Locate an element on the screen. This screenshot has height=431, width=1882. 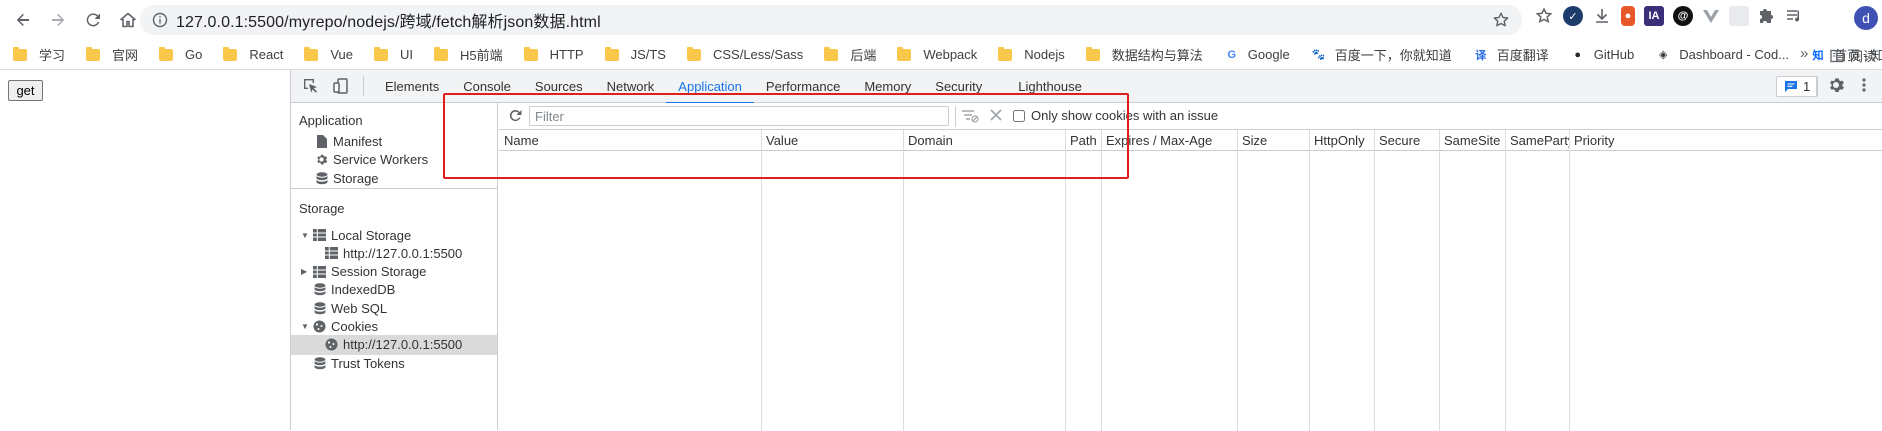
reload-icon is located at coordinates (93, 20).